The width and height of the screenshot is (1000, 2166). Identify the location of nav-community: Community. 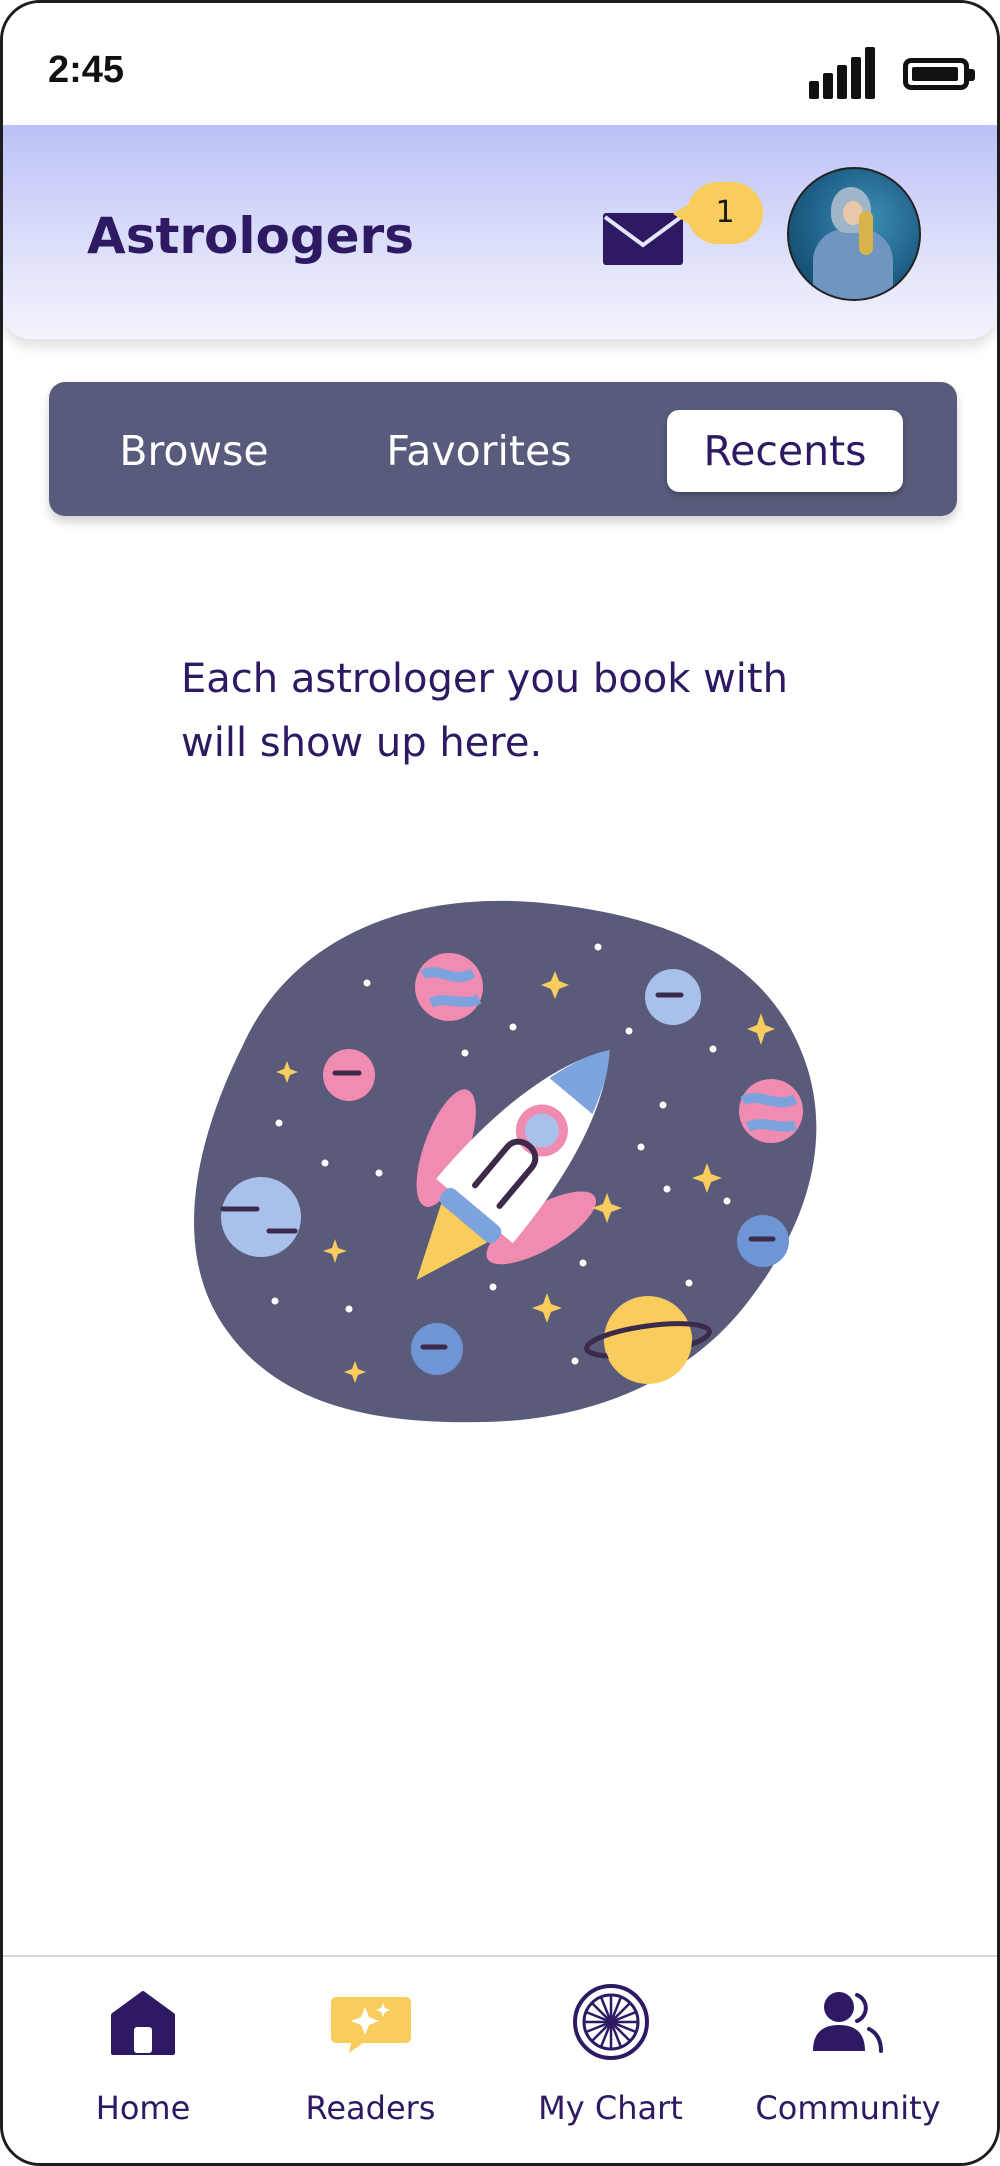
(848, 2060).